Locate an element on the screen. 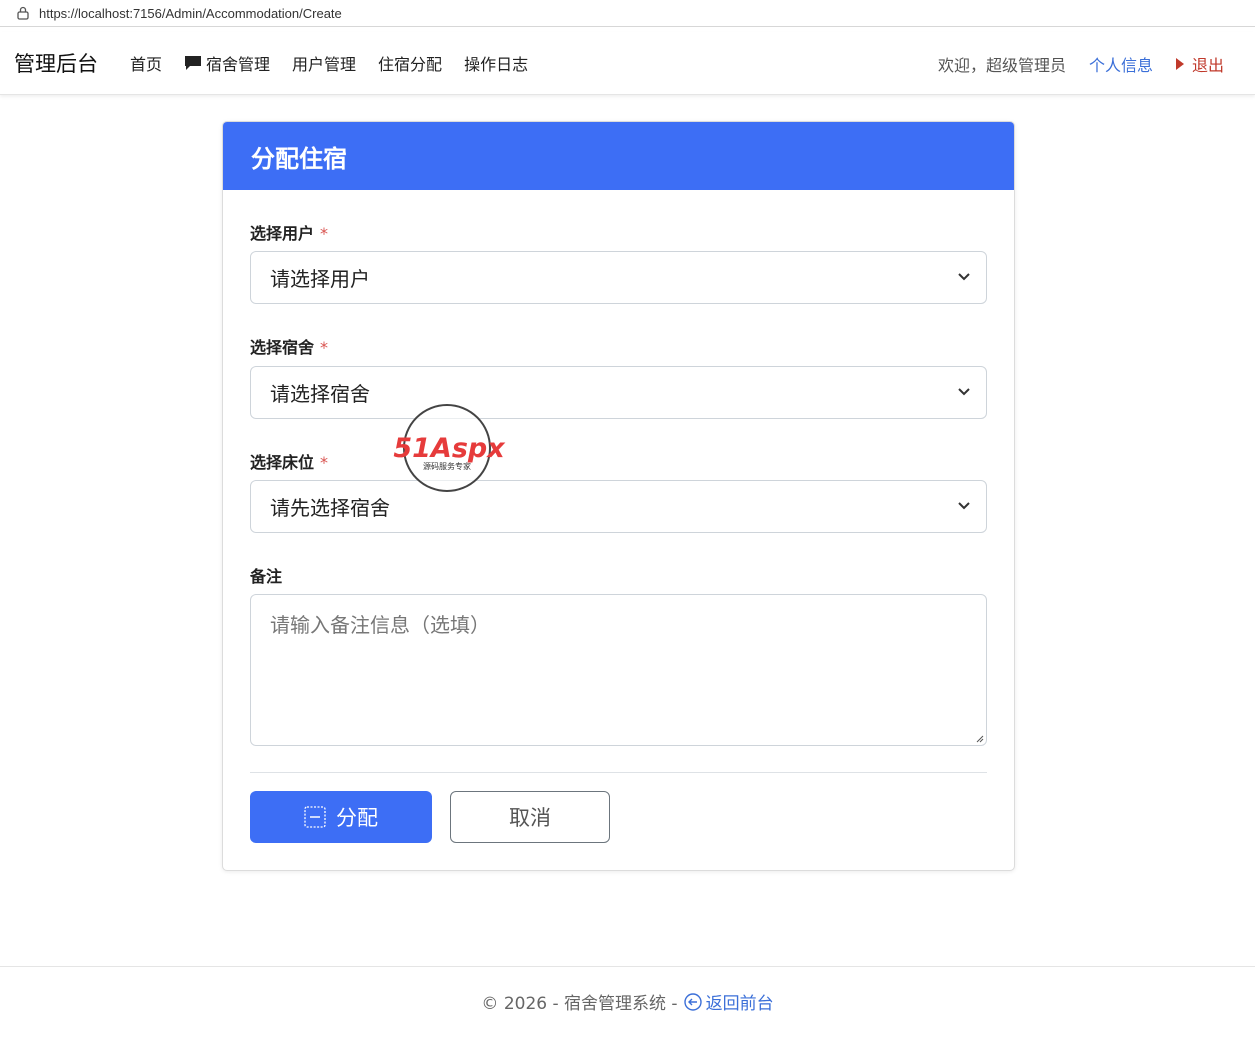 The image size is (1255, 1052). lock-icon is located at coordinates (23, 13).